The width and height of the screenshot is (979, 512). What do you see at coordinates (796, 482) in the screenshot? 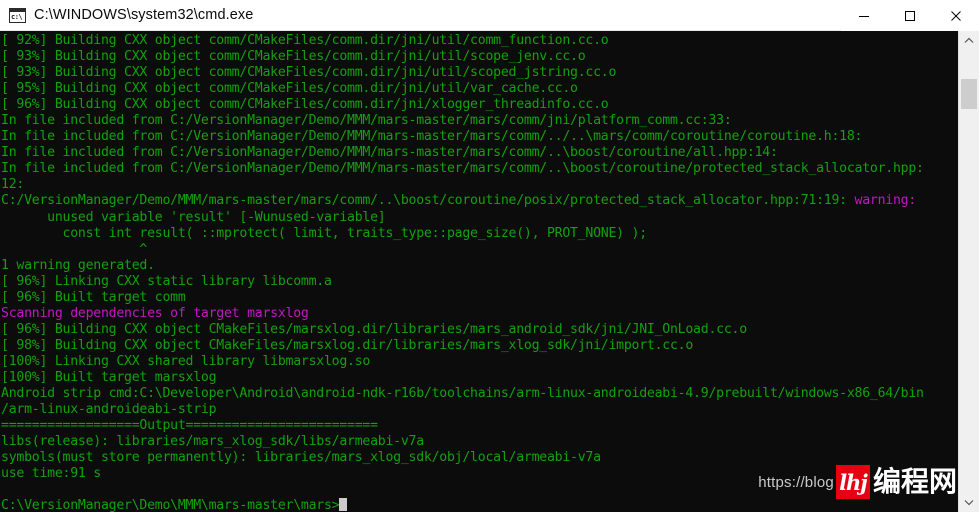
I see `watermark-url: https://blog` at bounding box center [796, 482].